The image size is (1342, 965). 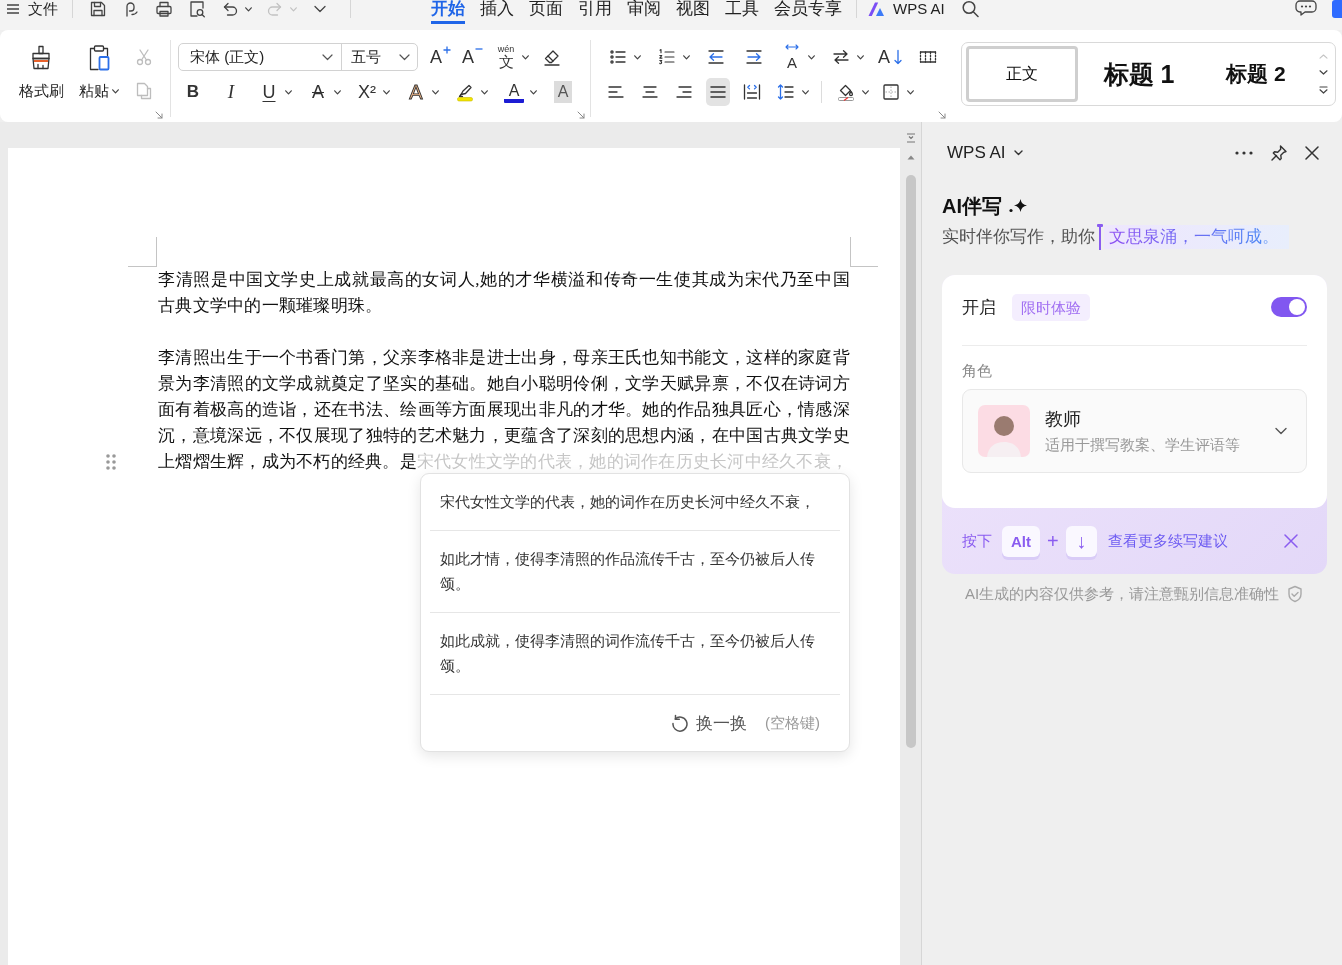 I want to click on scrollbar-thumb, so click(x=910, y=461).